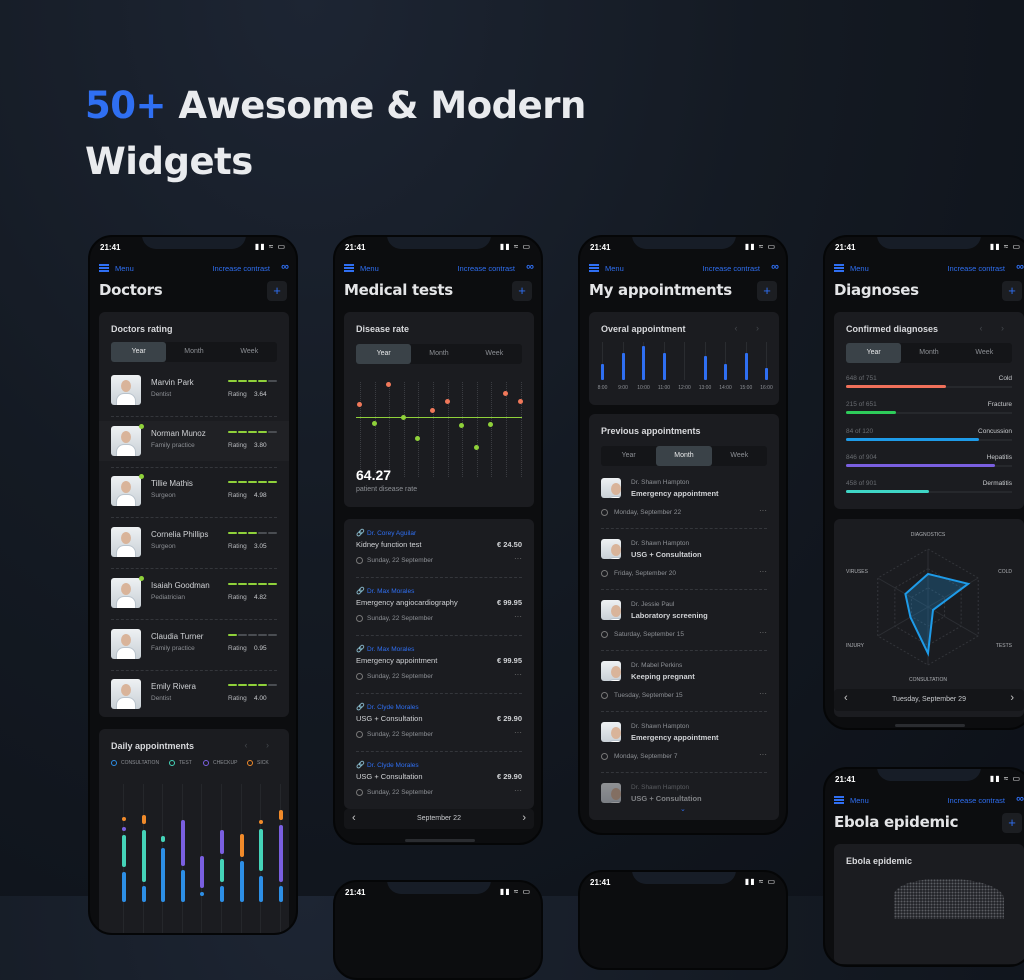 The image size is (1024, 980). Describe the element at coordinates (194, 491) in the screenshot. I see `doctor-row: Tillie Mathis Surgeon Rating 4.98` at that location.